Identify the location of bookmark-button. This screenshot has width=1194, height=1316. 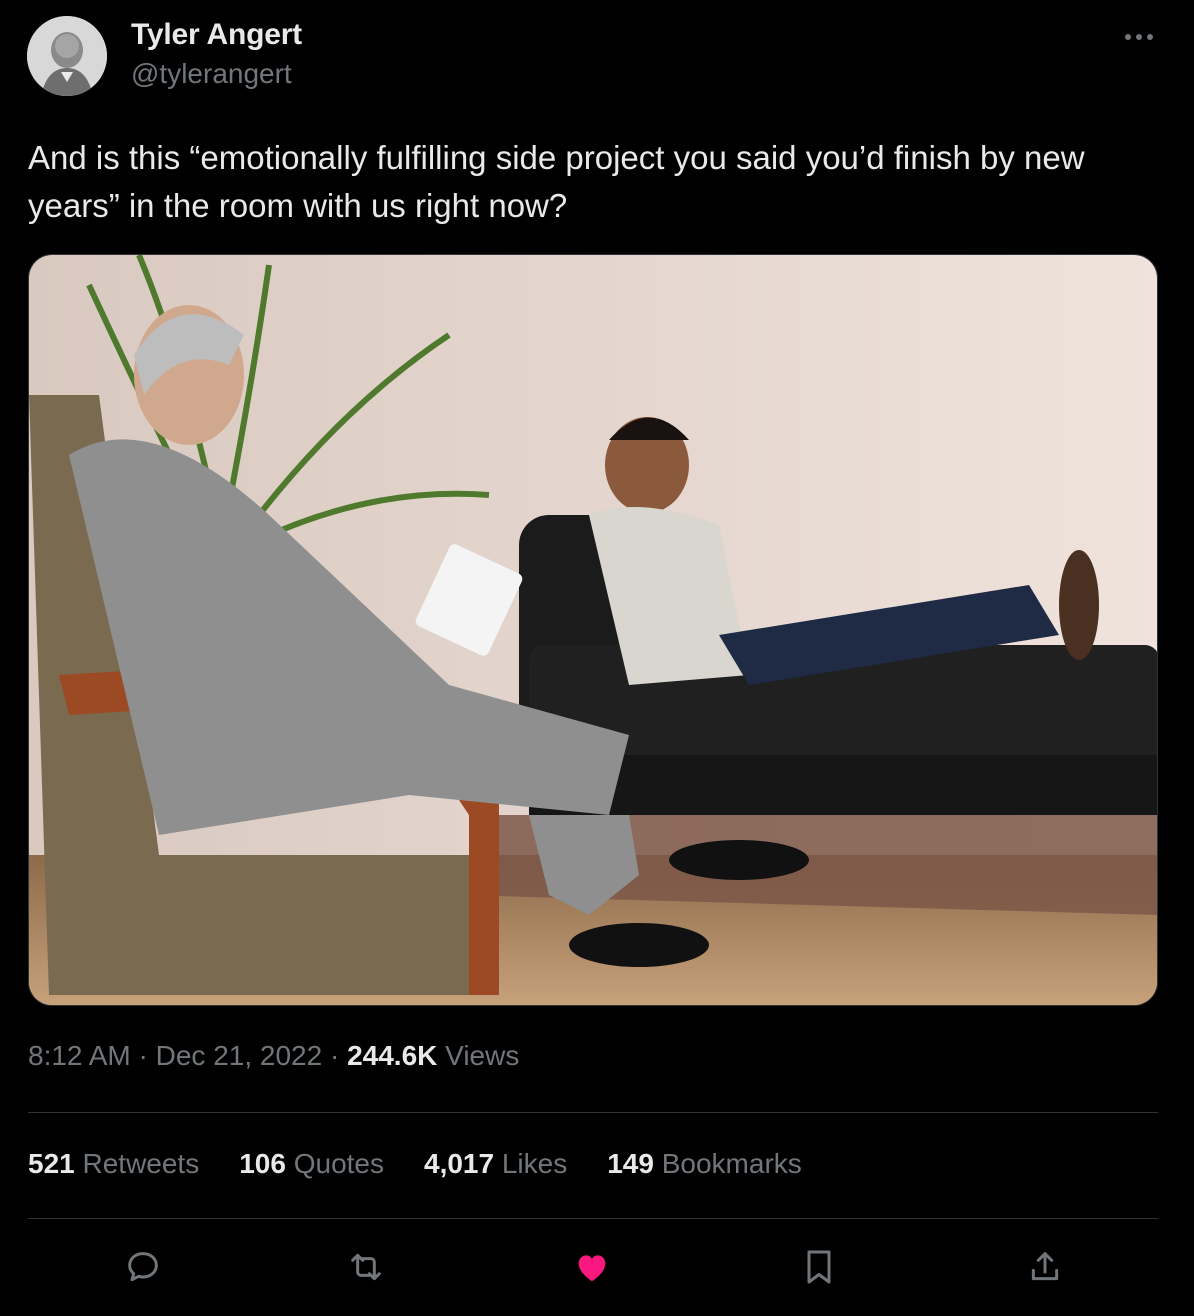
(819, 1267).